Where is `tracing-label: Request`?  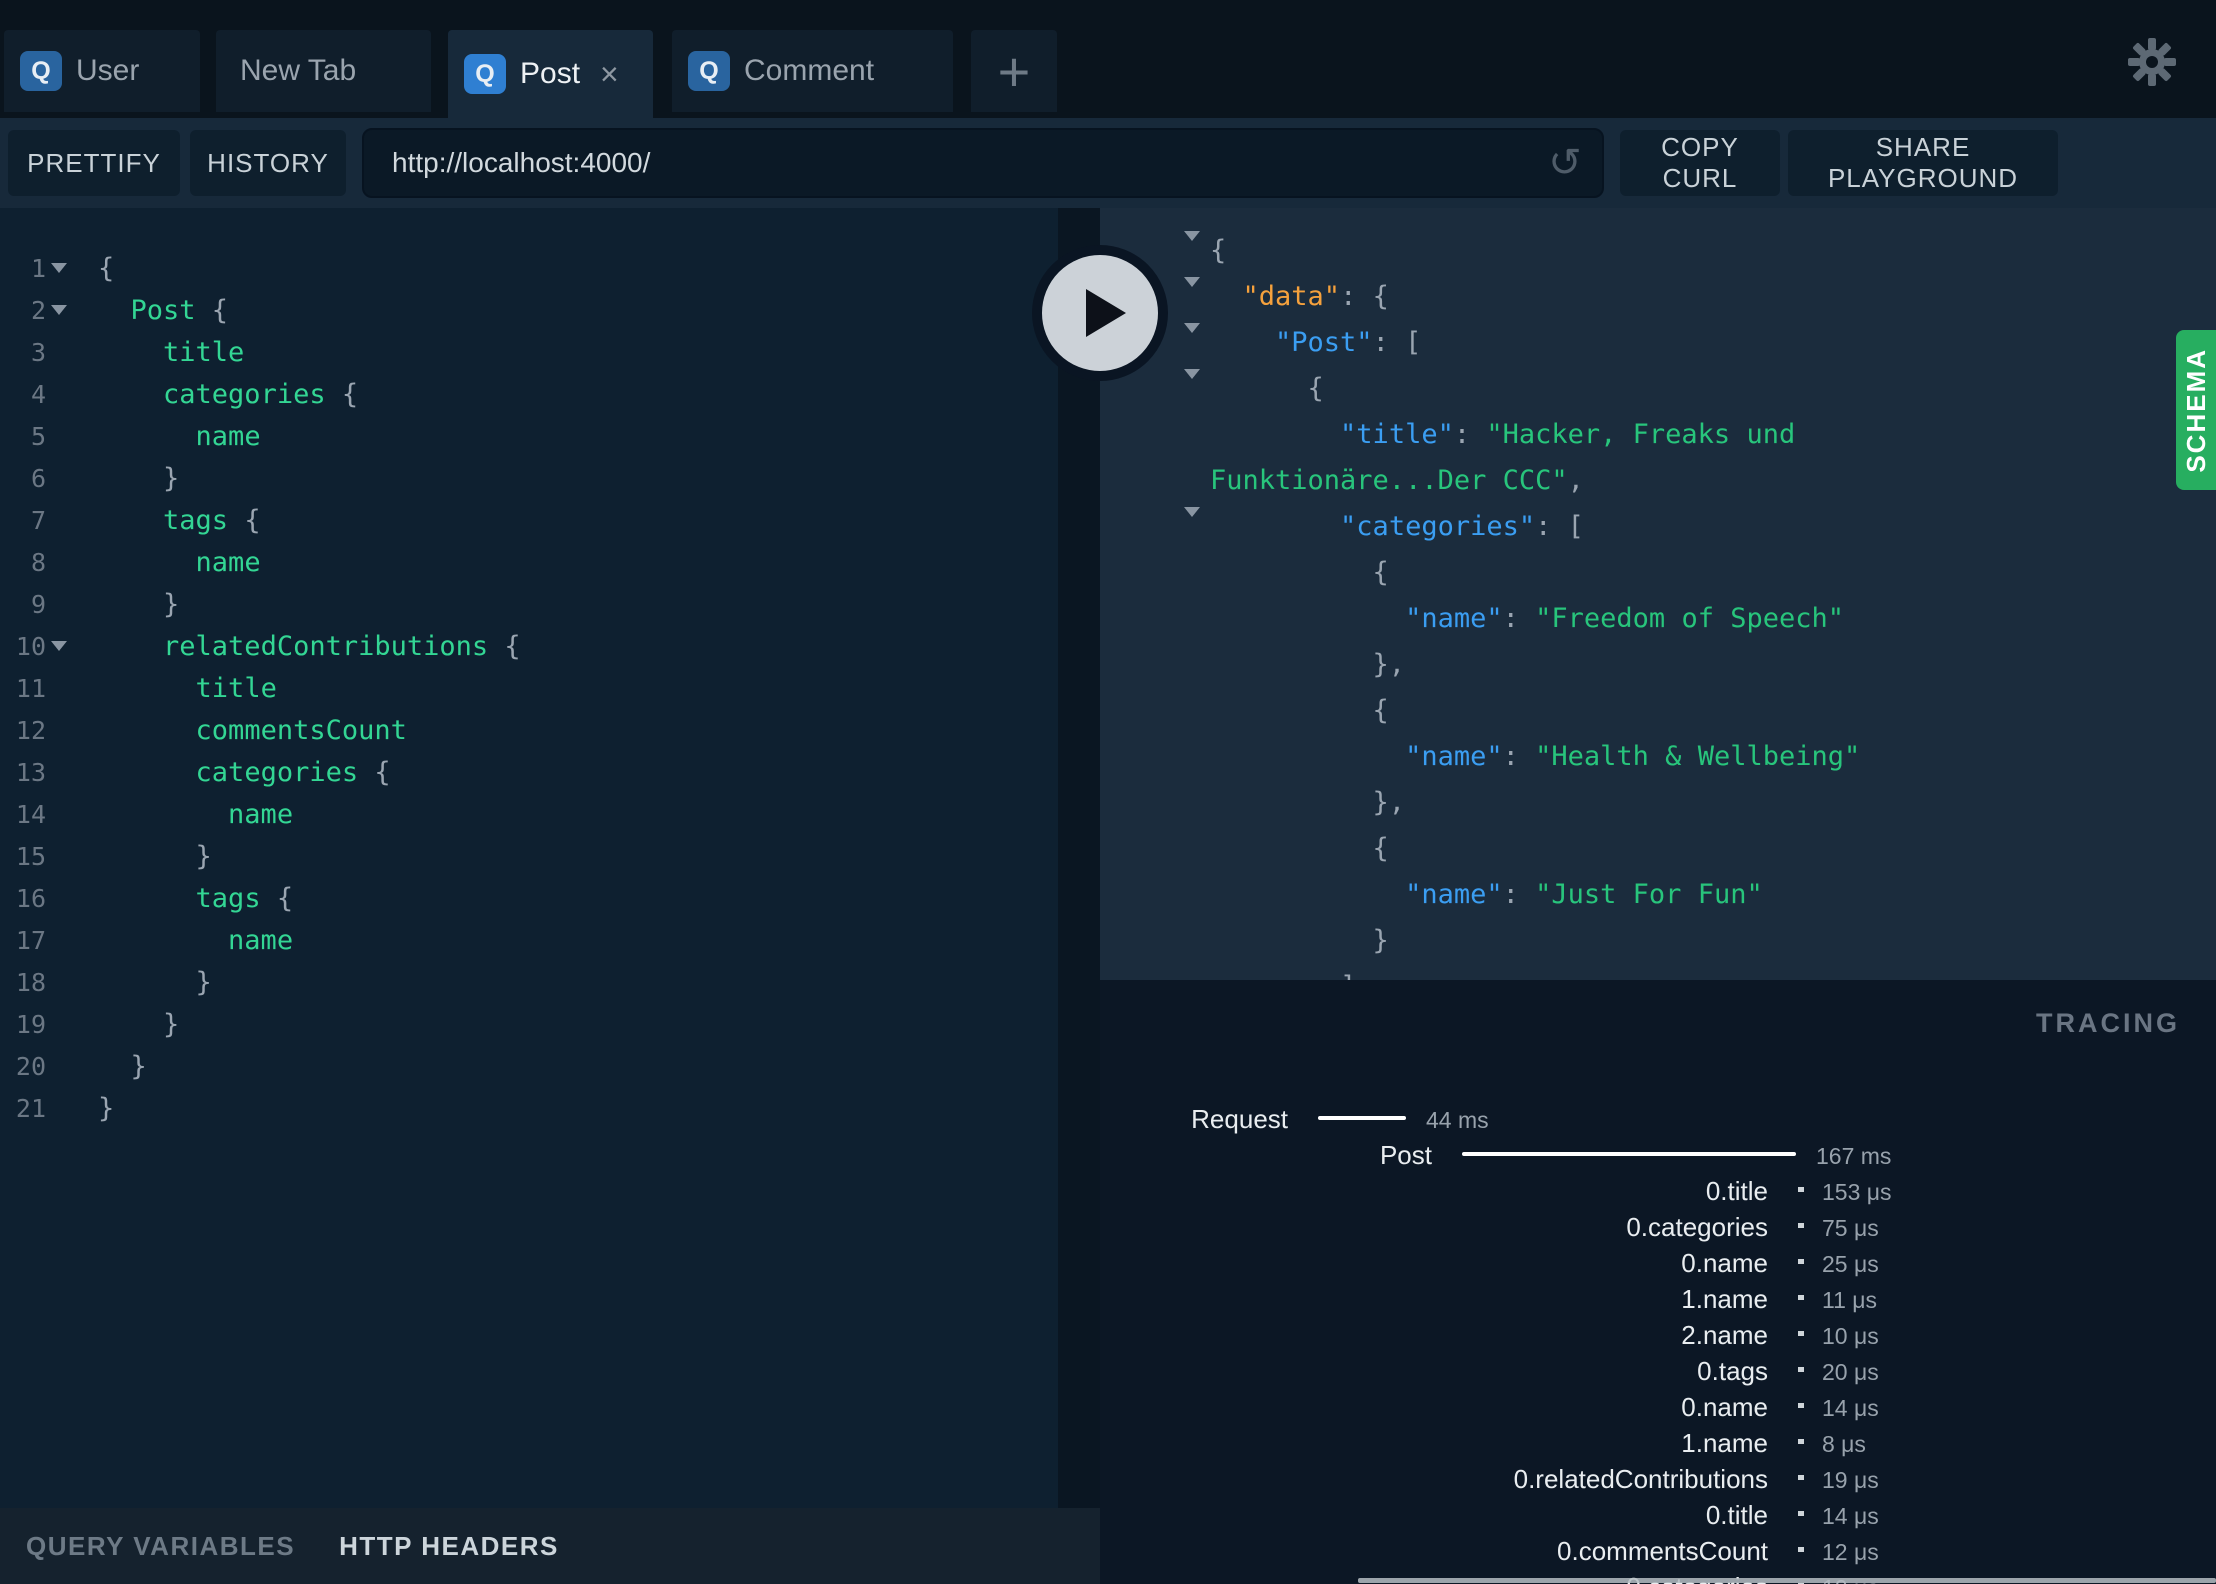 tracing-label: Request is located at coordinates (1239, 1119).